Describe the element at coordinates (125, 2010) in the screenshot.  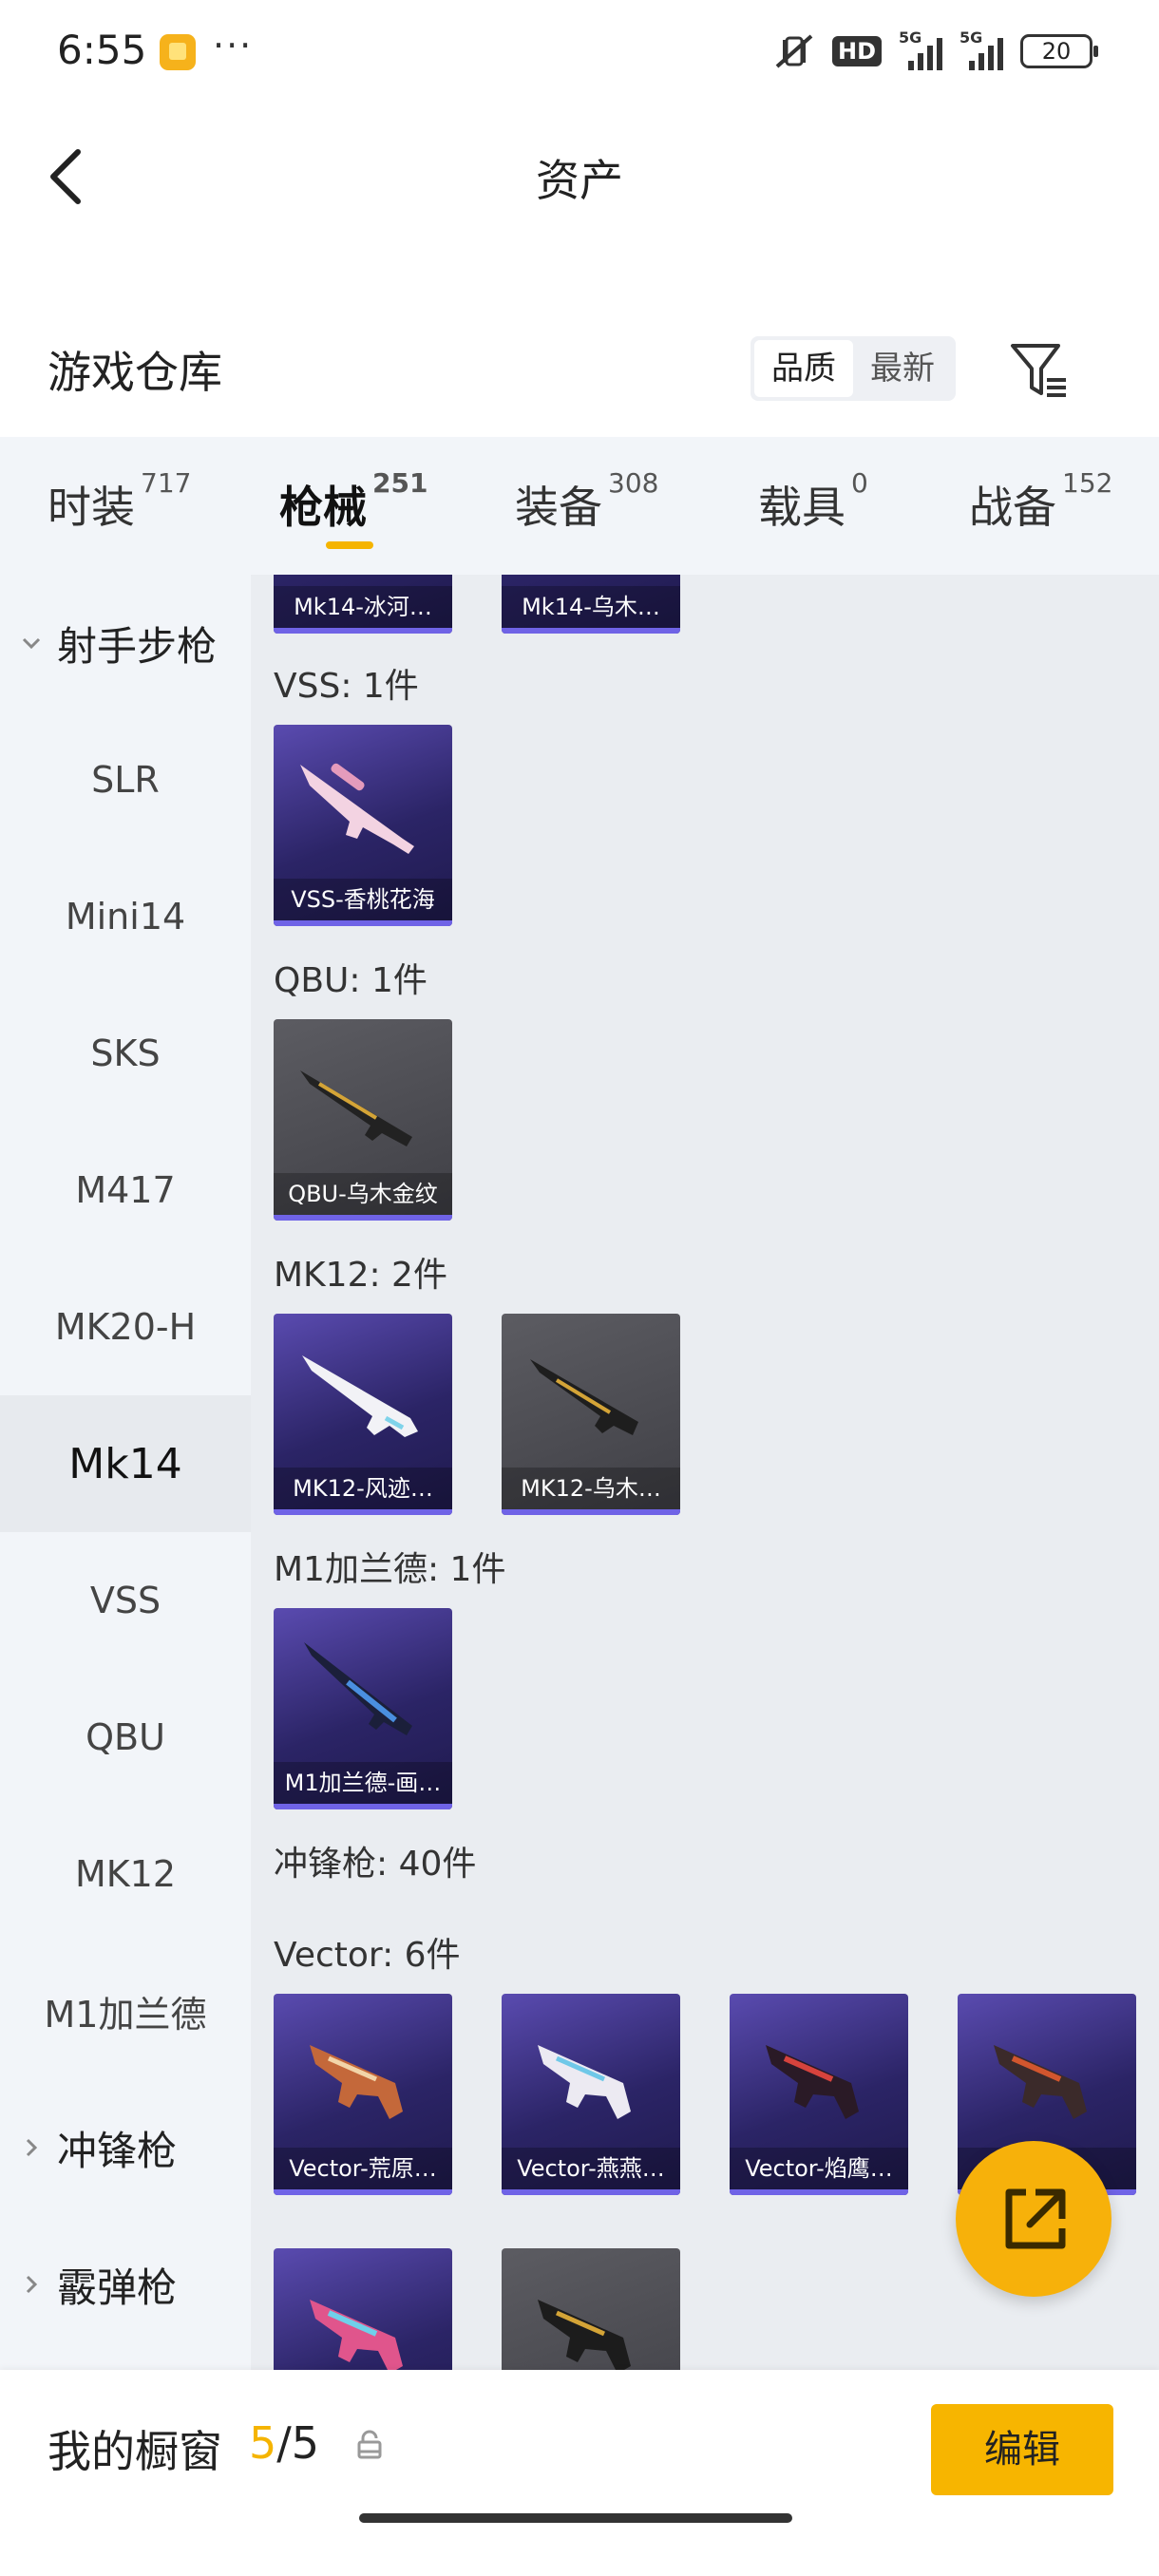
I see `sidebar-item-m1-garand: M1加兰德` at that location.